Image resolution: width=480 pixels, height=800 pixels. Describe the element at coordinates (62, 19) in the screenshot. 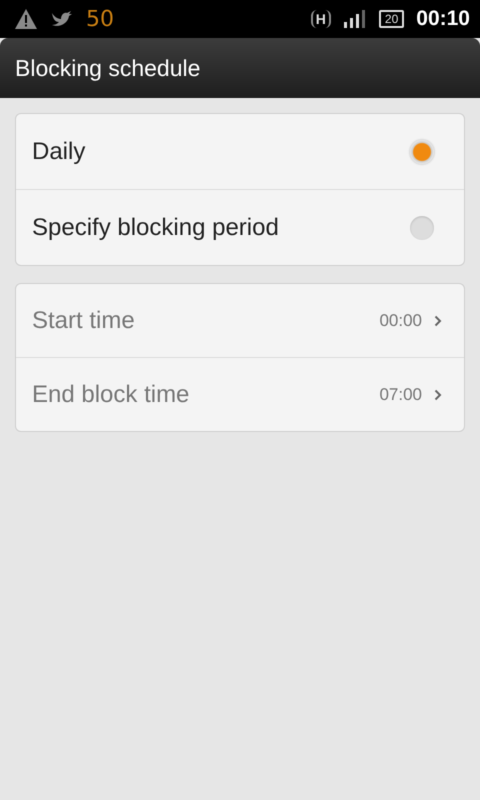

I see `bird-icon` at that location.